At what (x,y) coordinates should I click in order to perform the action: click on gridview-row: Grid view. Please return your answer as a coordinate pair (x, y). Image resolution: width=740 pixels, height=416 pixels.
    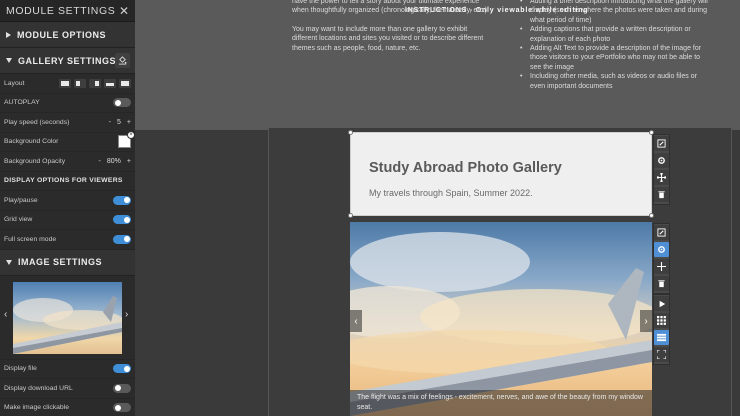
    Looking at the image, I should click on (67, 220).